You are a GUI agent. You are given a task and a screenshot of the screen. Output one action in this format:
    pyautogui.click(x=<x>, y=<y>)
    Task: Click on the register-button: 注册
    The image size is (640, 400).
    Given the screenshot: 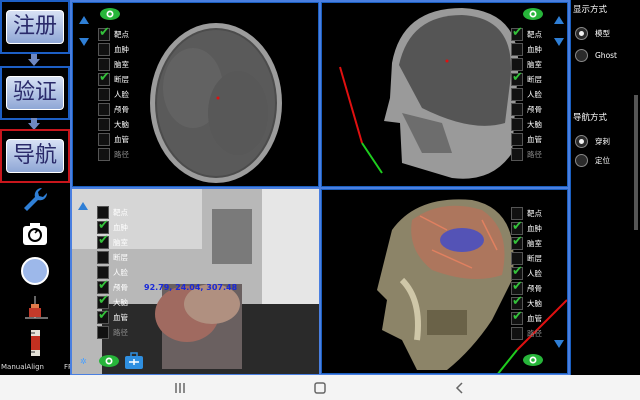 What is the action you would take?
    pyautogui.click(x=35, y=27)
    